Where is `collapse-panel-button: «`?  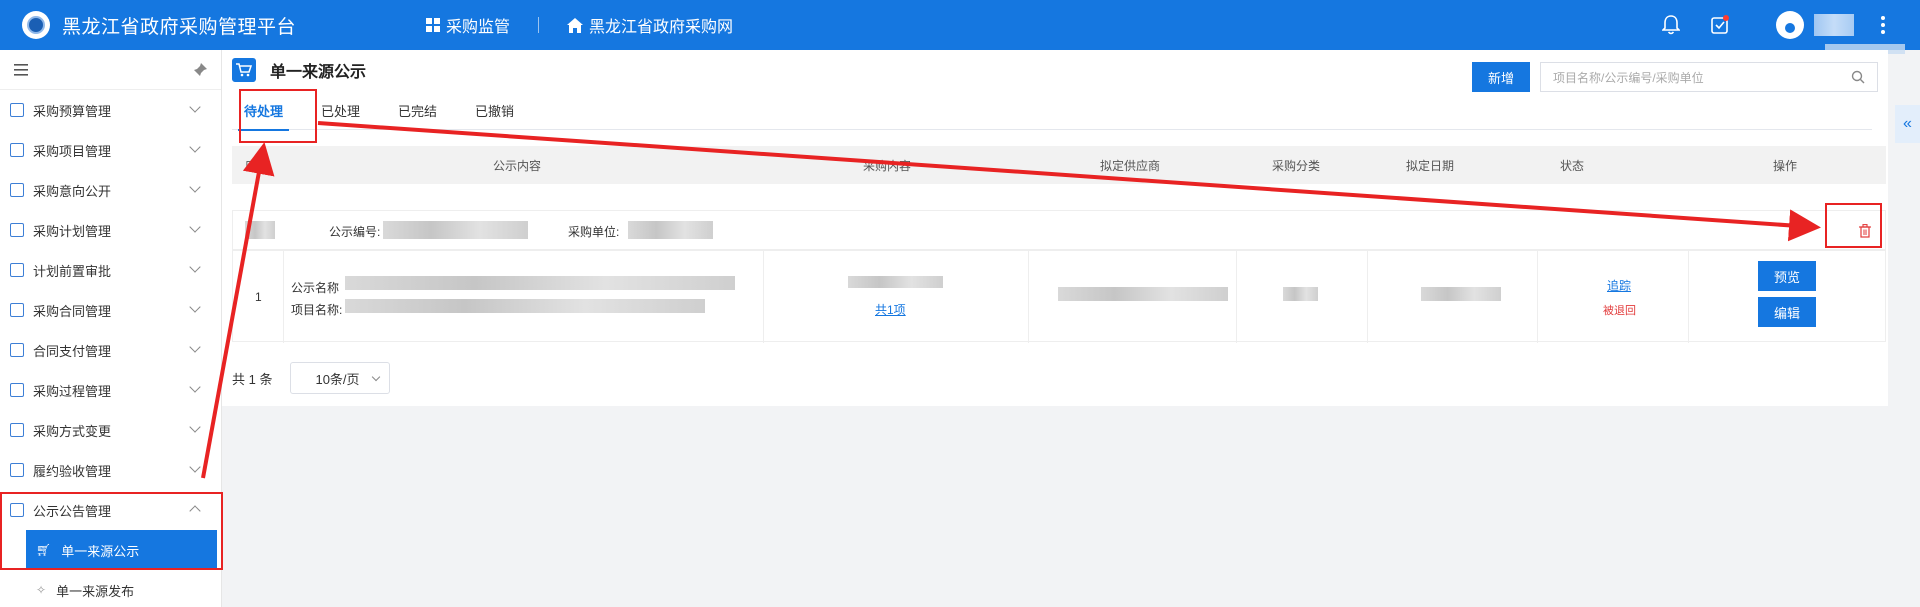 collapse-panel-button: « is located at coordinates (1907, 124).